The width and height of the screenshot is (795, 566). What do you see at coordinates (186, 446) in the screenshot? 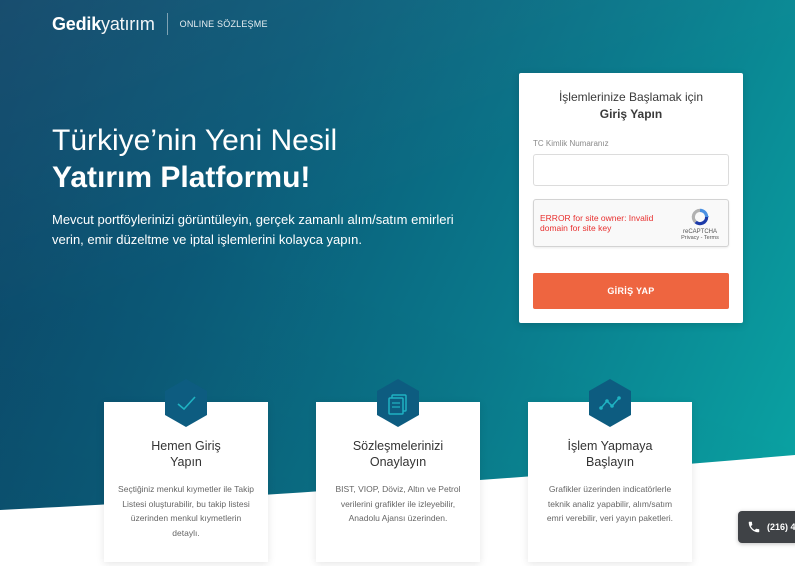
I see `feature-title-line1: Hemen Giriş` at bounding box center [186, 446].